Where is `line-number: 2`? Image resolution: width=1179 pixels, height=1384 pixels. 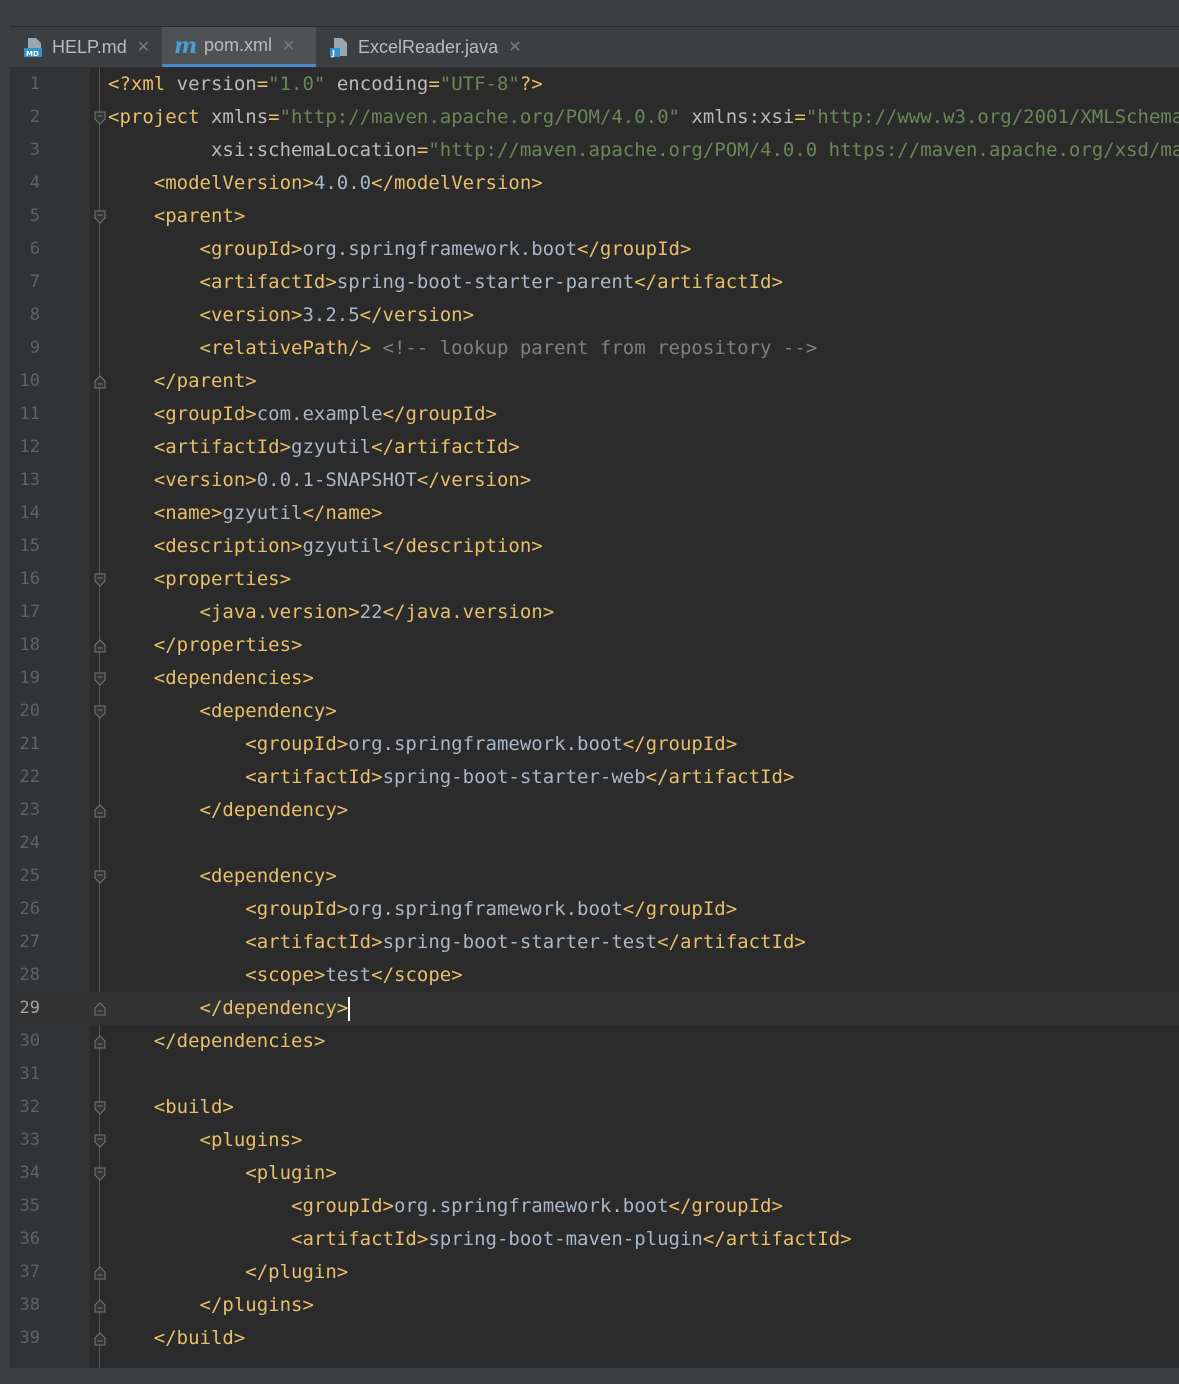 line-number: 2 is located at coordinates (34, 117).